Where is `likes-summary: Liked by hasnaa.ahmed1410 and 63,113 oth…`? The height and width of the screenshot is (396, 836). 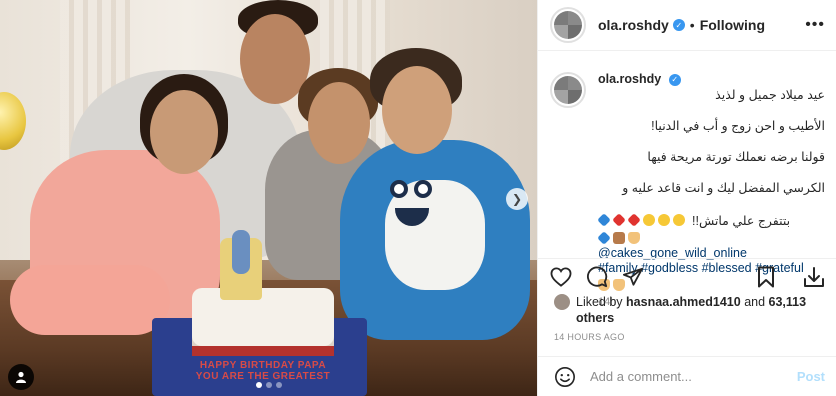
likes-summary: Liked by hasnaa.ahmed1410 and 63,113 oth… is located at coordinates (689, 310).